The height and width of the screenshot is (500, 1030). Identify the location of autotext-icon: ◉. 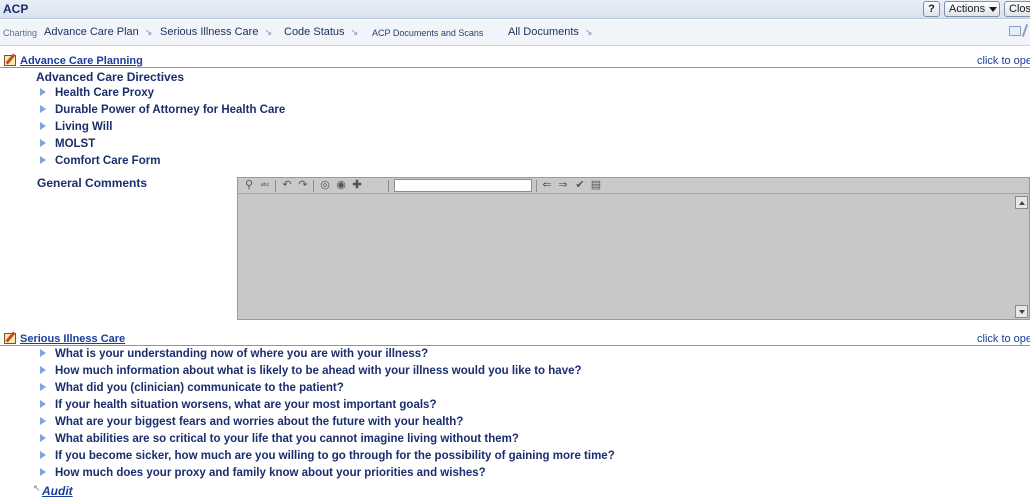
(341, 185).